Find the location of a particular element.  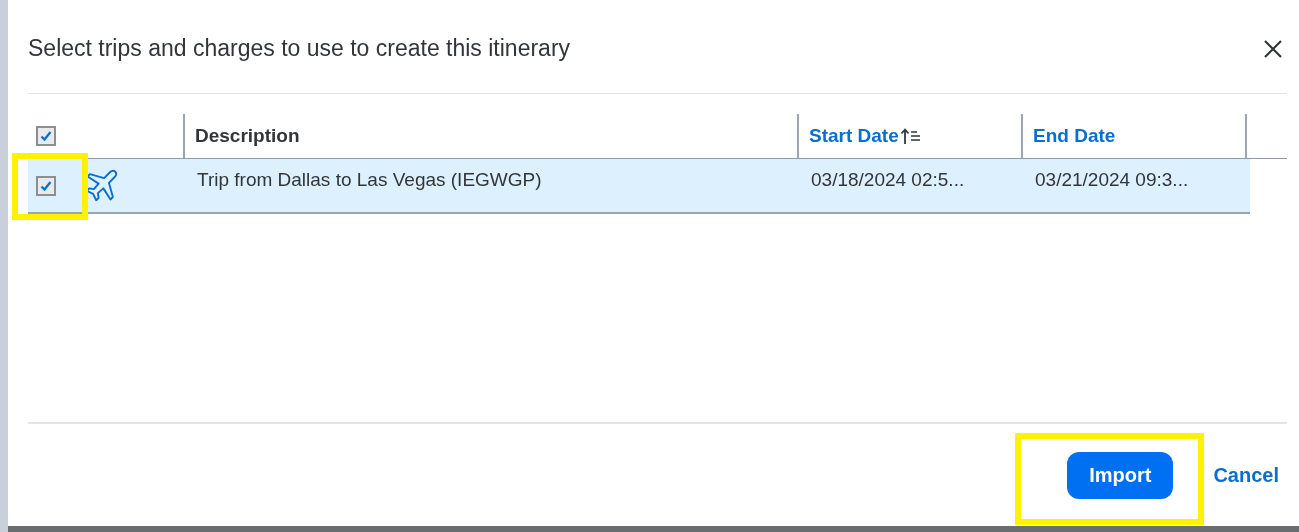

column-header: Description is located at coordinates (247, 136).